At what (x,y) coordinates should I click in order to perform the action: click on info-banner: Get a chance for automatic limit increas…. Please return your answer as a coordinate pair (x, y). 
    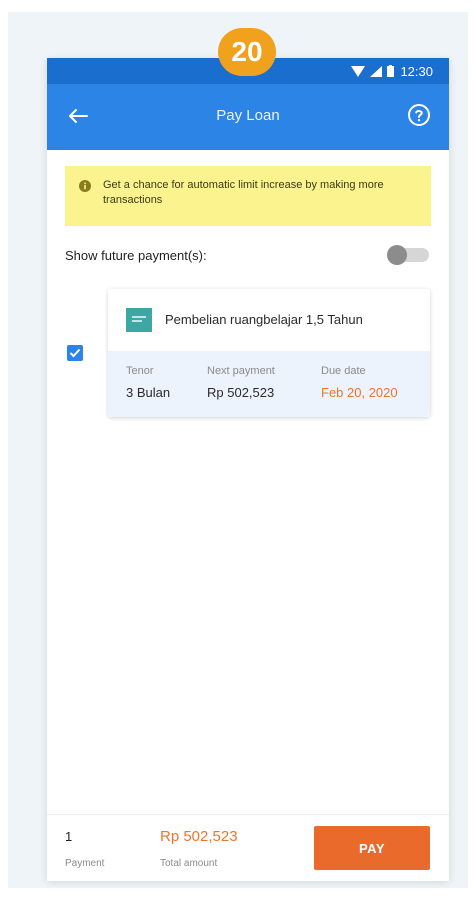
    Looking at the image, I should click on (248, 196).